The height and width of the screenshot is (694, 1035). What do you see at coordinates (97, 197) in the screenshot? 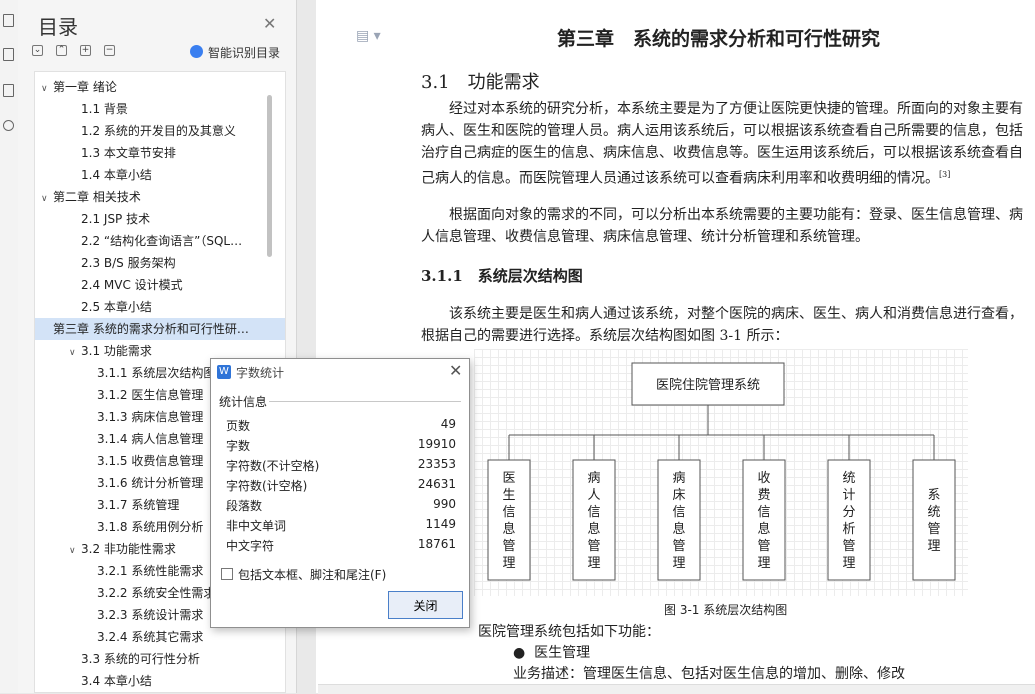
I see `toc-item-label: 第二章 相关技术` at bounding box center [97, 197].